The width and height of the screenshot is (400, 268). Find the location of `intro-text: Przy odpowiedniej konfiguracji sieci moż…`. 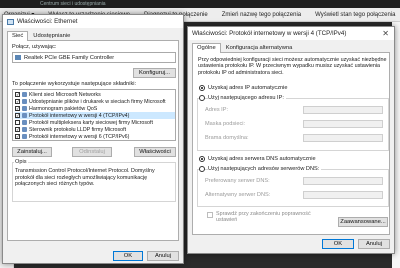

intro-text: Przy odpowiedniej konfiguracji sieci moż… is located at coordinates (292, 66).